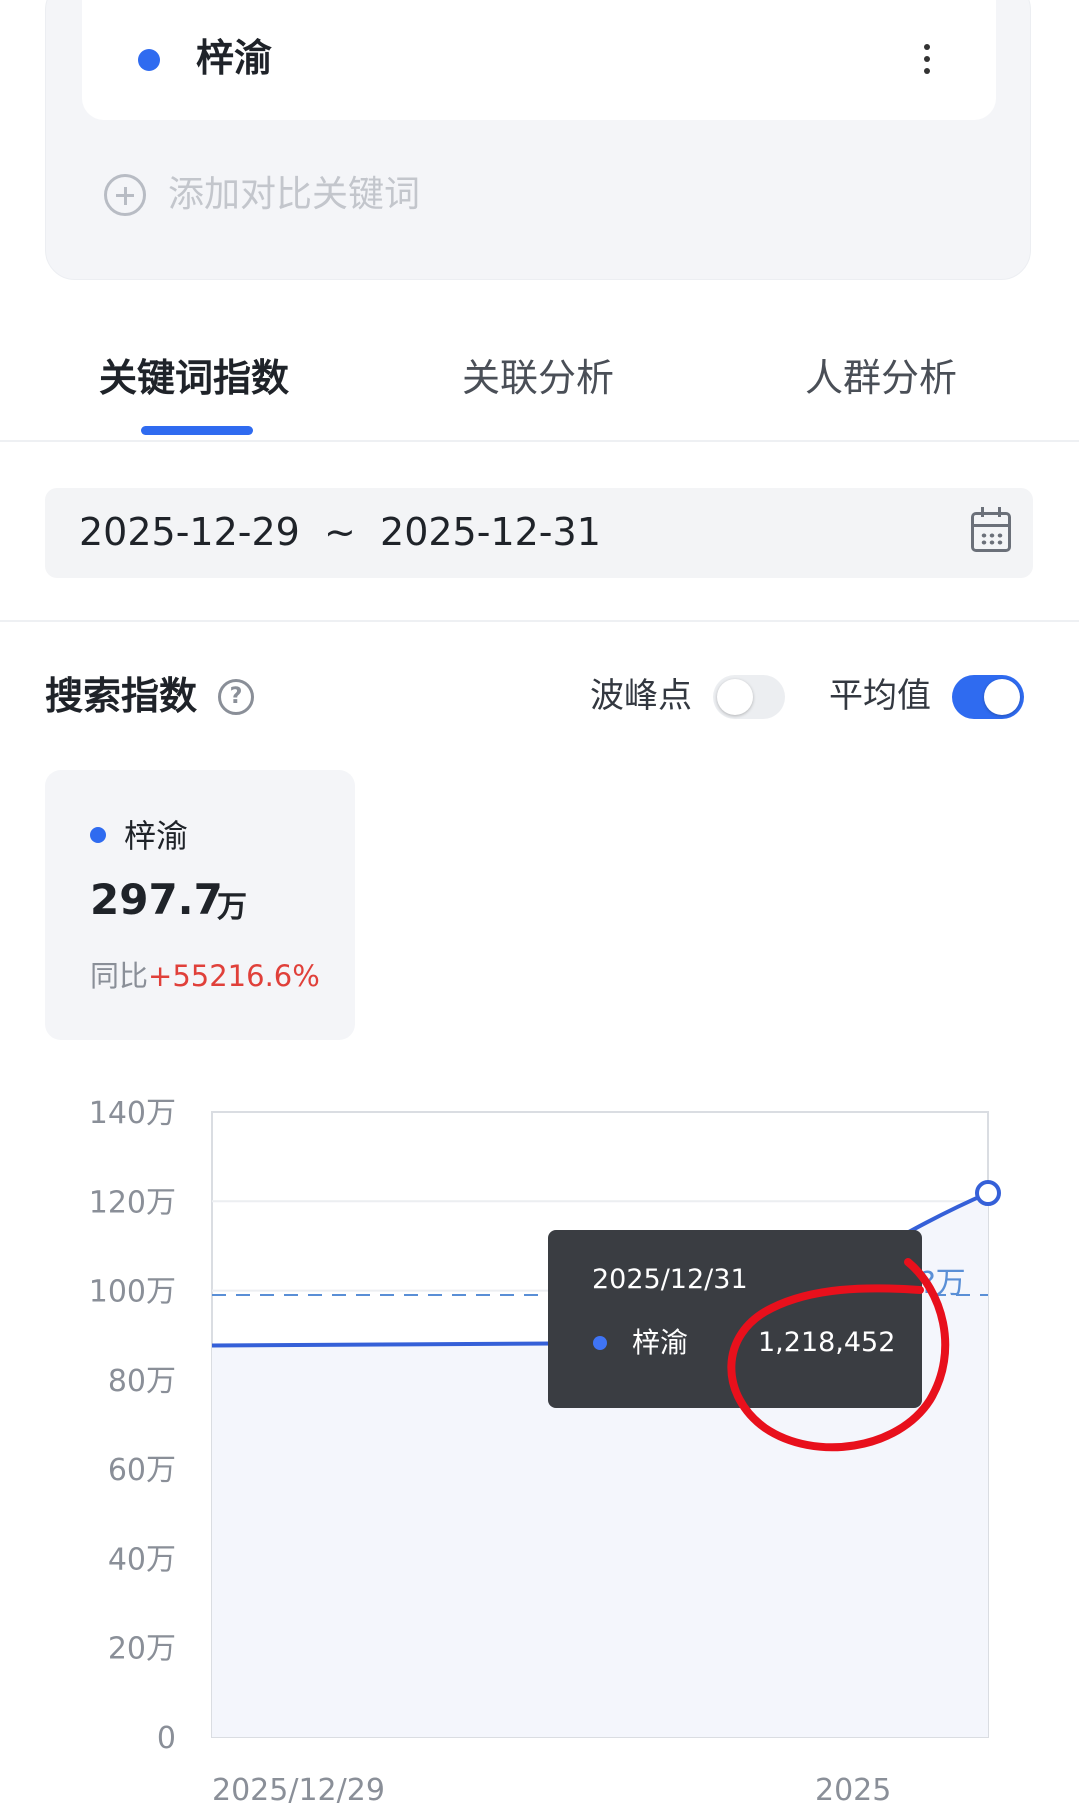 This screenshot has height=1812, width=1079. Describe the element at coordinates (236, 697) in the screenshot. I see `question-circle-icon: ?` at that location.